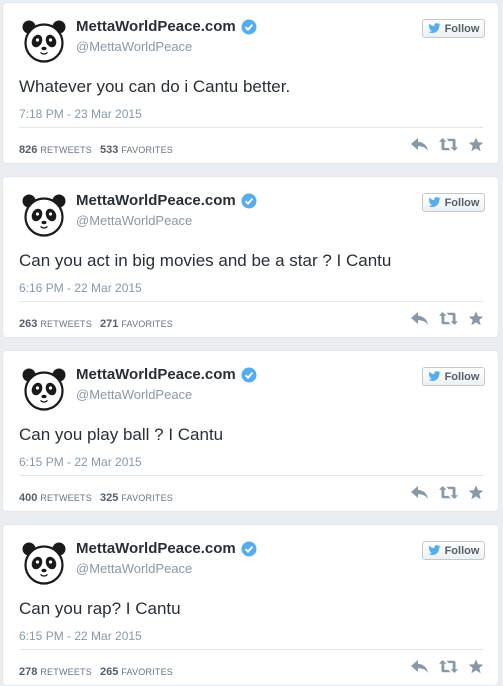 The width and height of the screenshot is (503, 686). I want to click on tweet-stats: 263 RETWEETS 271 FAVORITES, so click(96, 323).